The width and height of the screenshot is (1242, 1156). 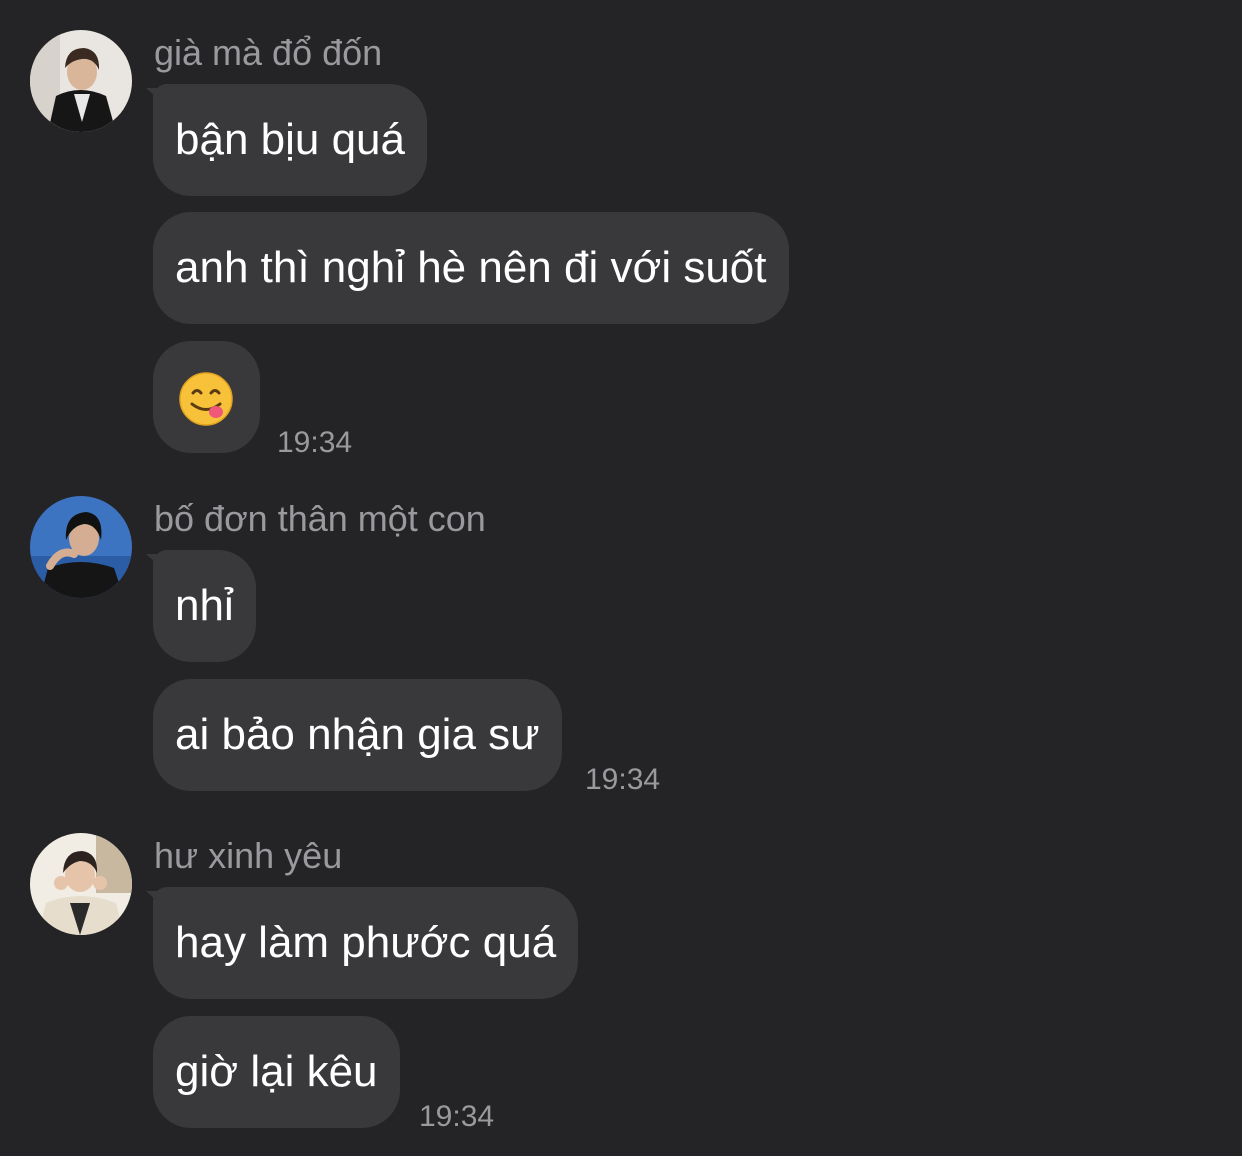 I want to click on sender-name: hư xinh yêu, so click(x=248, y=855).